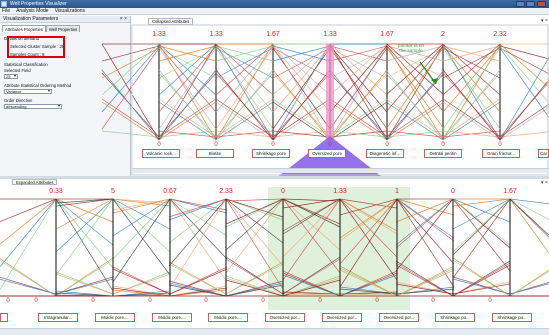  What do you see at coordinates (274, 331) in the screenshot?
I see `lower-horizontal-scrollbar` at bounding box center [274, 331].